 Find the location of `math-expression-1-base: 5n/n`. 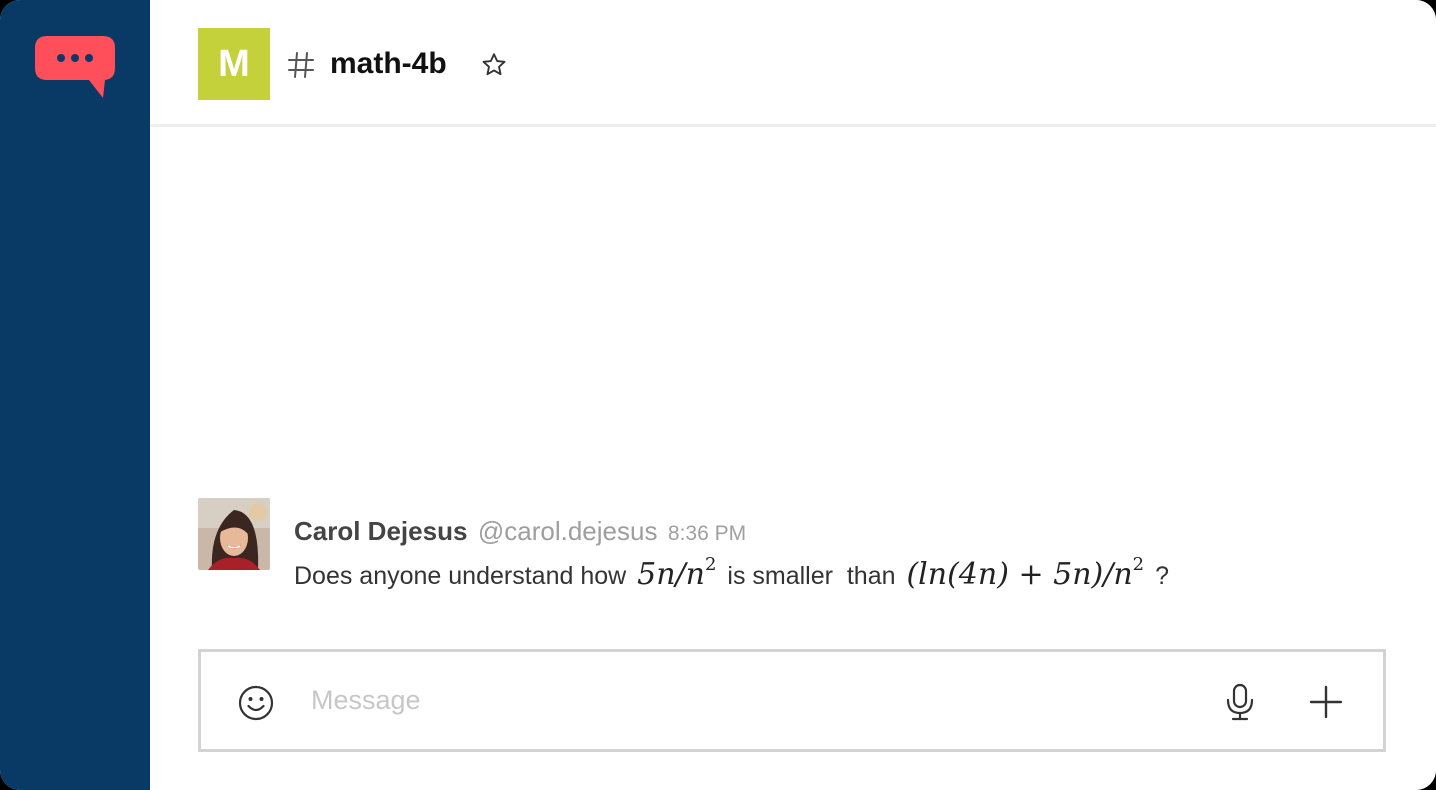

math-expression-1-base: 5n/n is located at coordinates (671, 574).